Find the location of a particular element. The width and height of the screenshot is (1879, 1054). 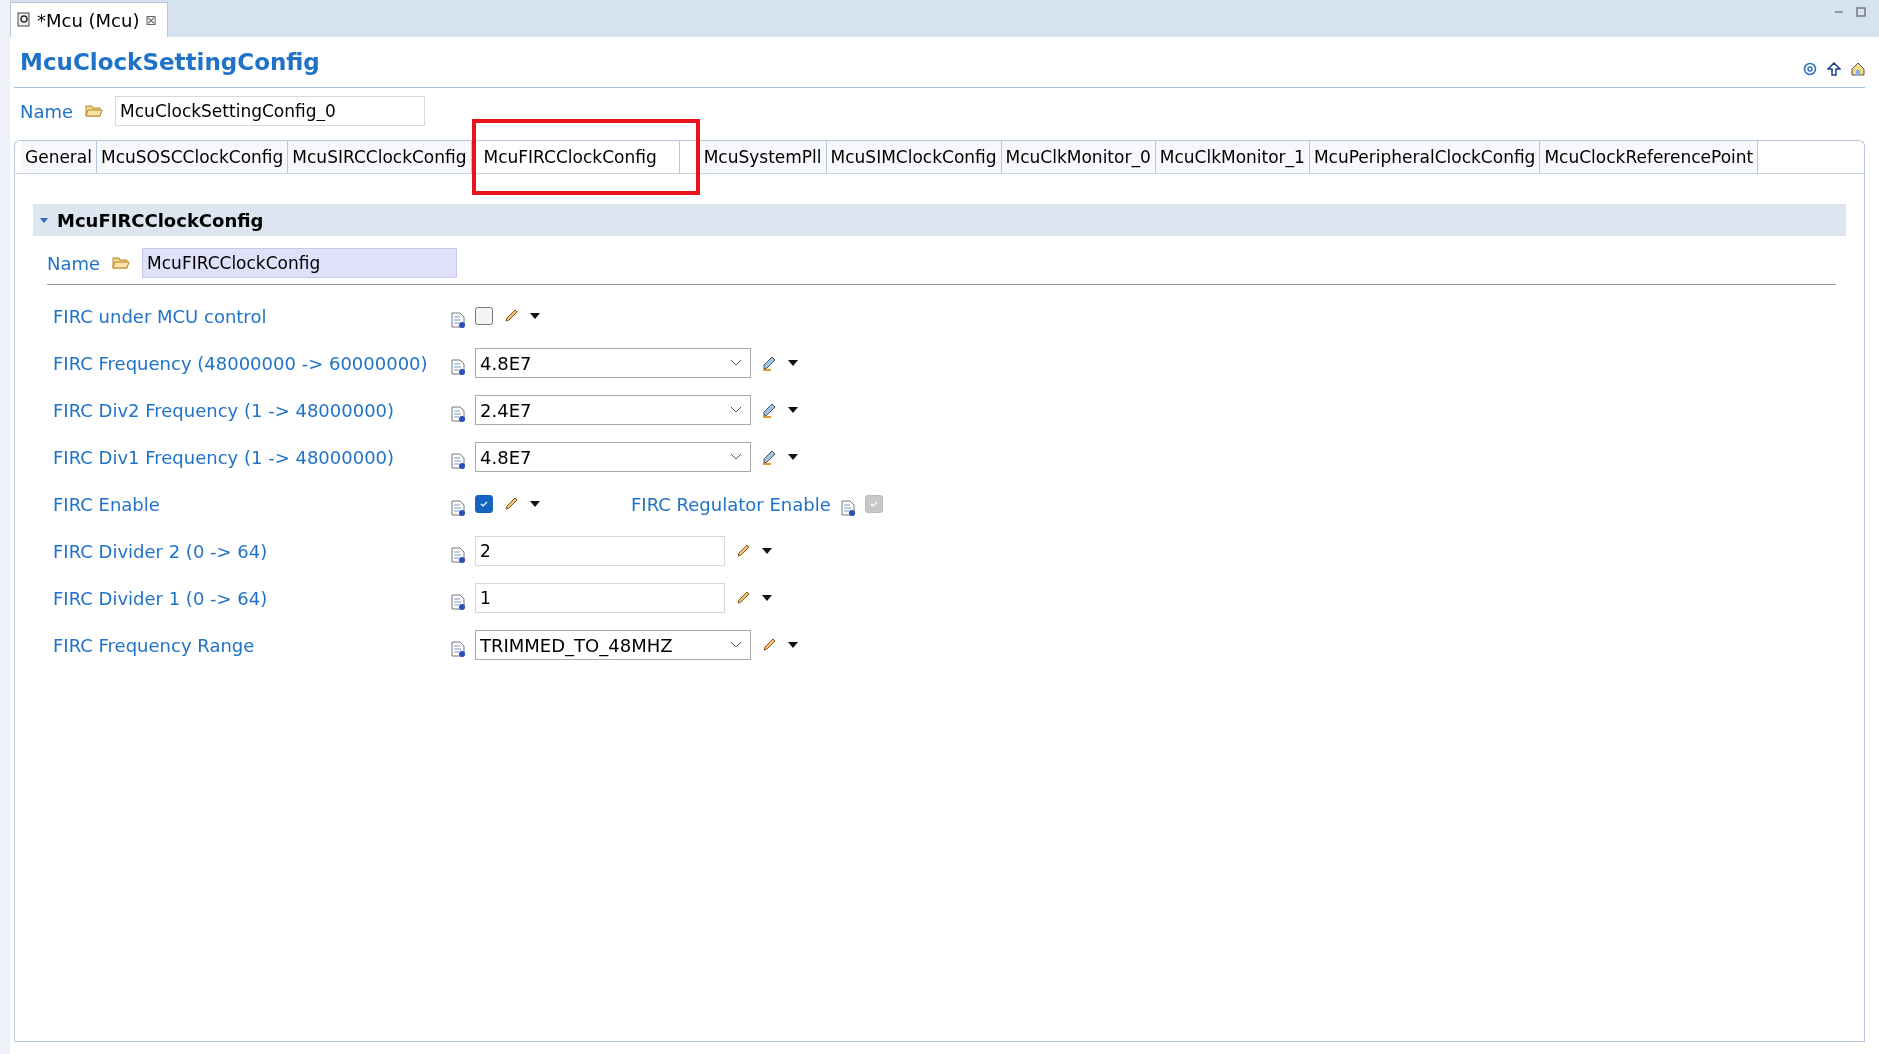

editor-tab-title: *Mcu (Mcu) is located at coordinates (88, 20).